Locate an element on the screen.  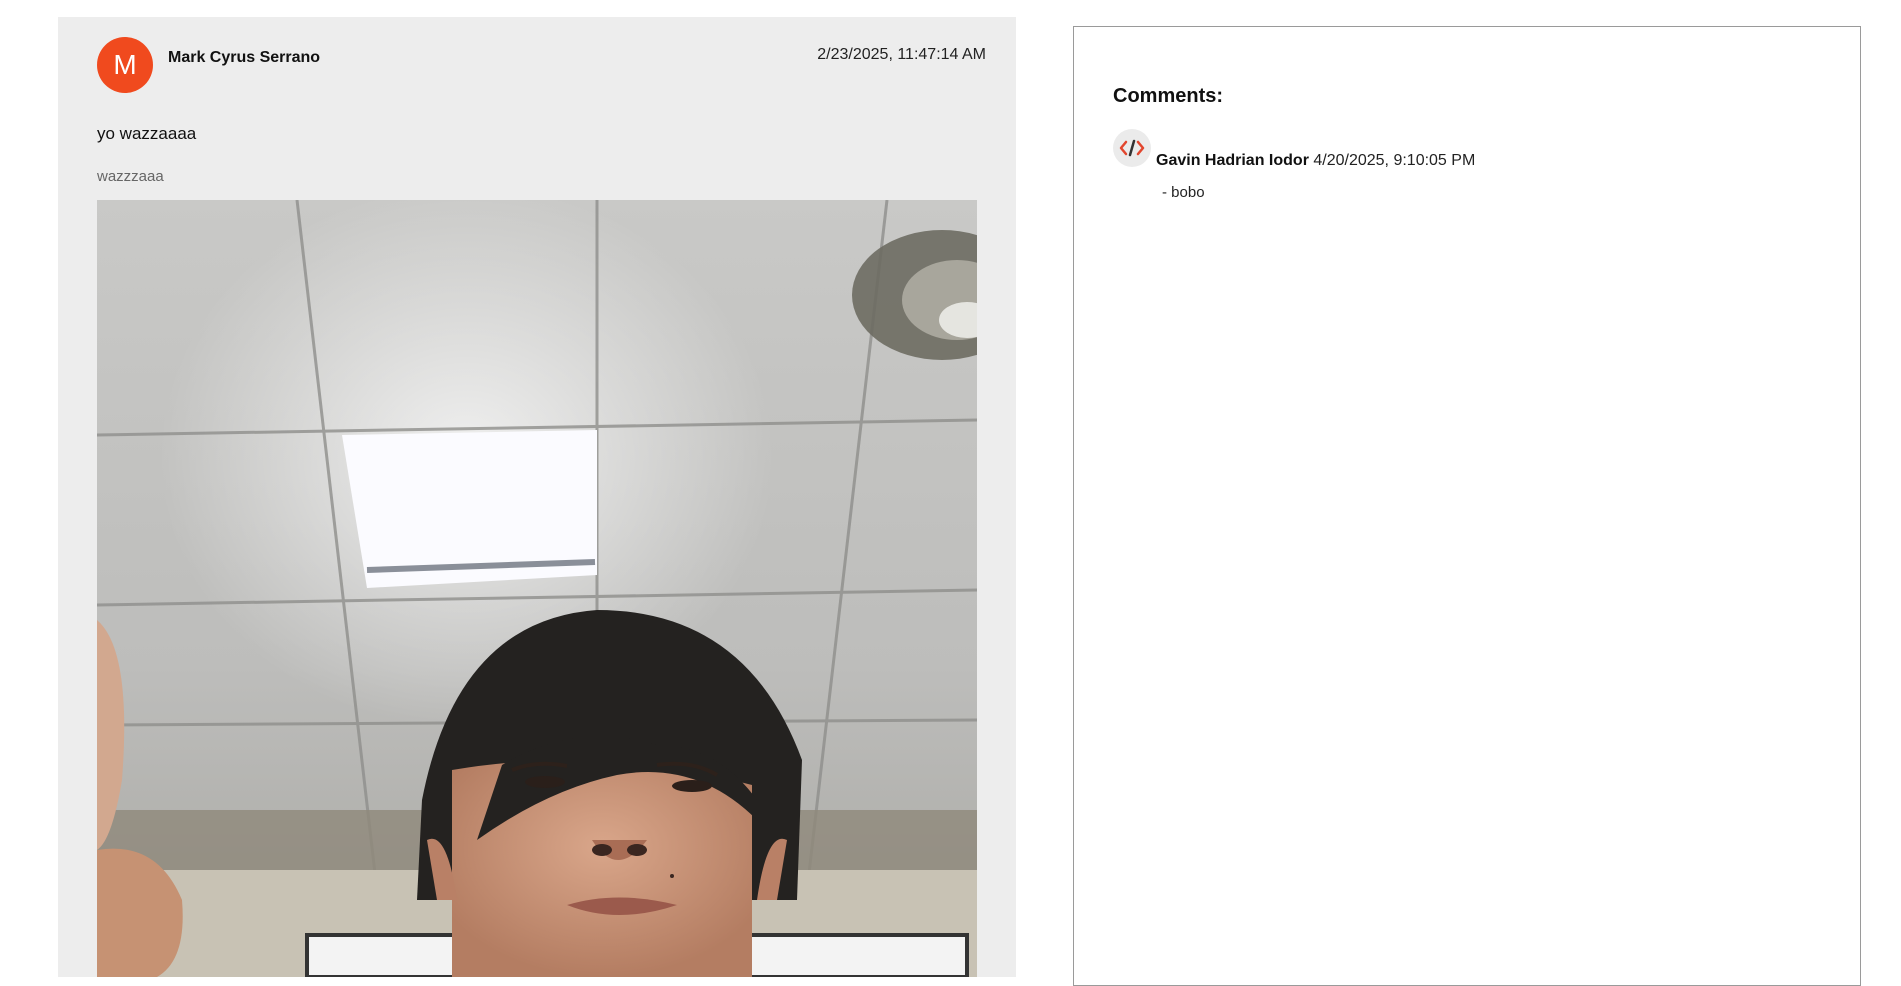
comment-timestamp: 4/20/2025, 9:10:05 PM is located at coordinates (1394, 160).